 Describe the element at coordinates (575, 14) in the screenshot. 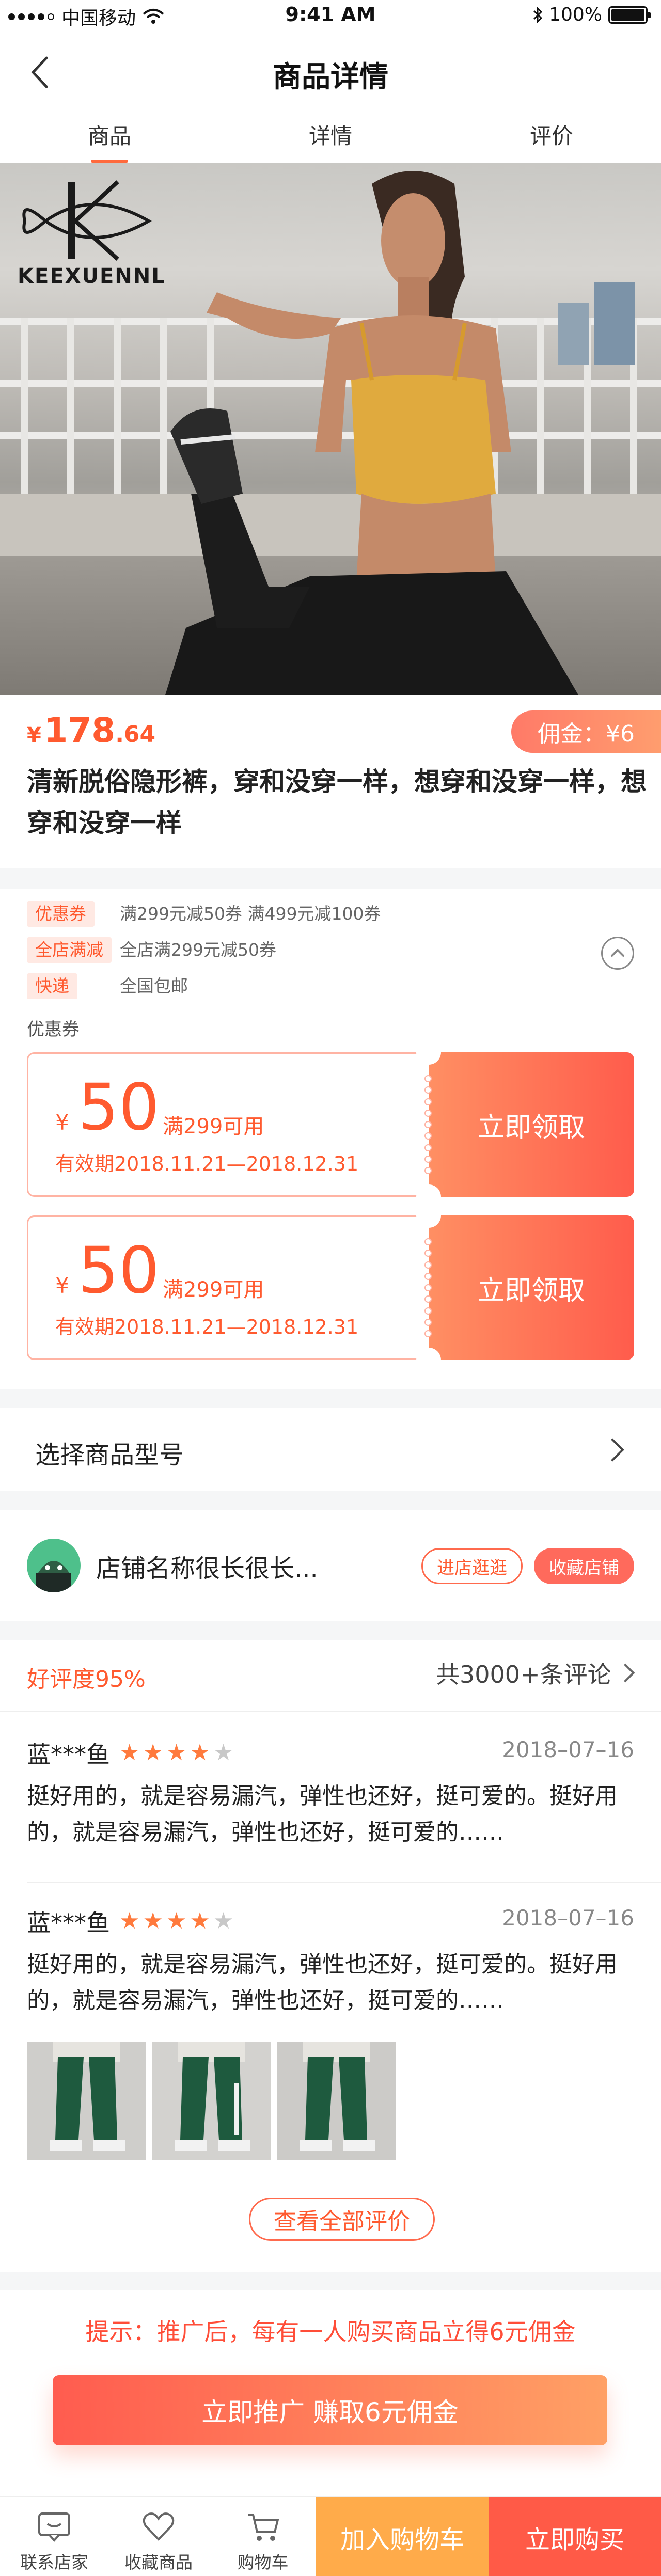

I see `battery-percent: 100%` at that location.